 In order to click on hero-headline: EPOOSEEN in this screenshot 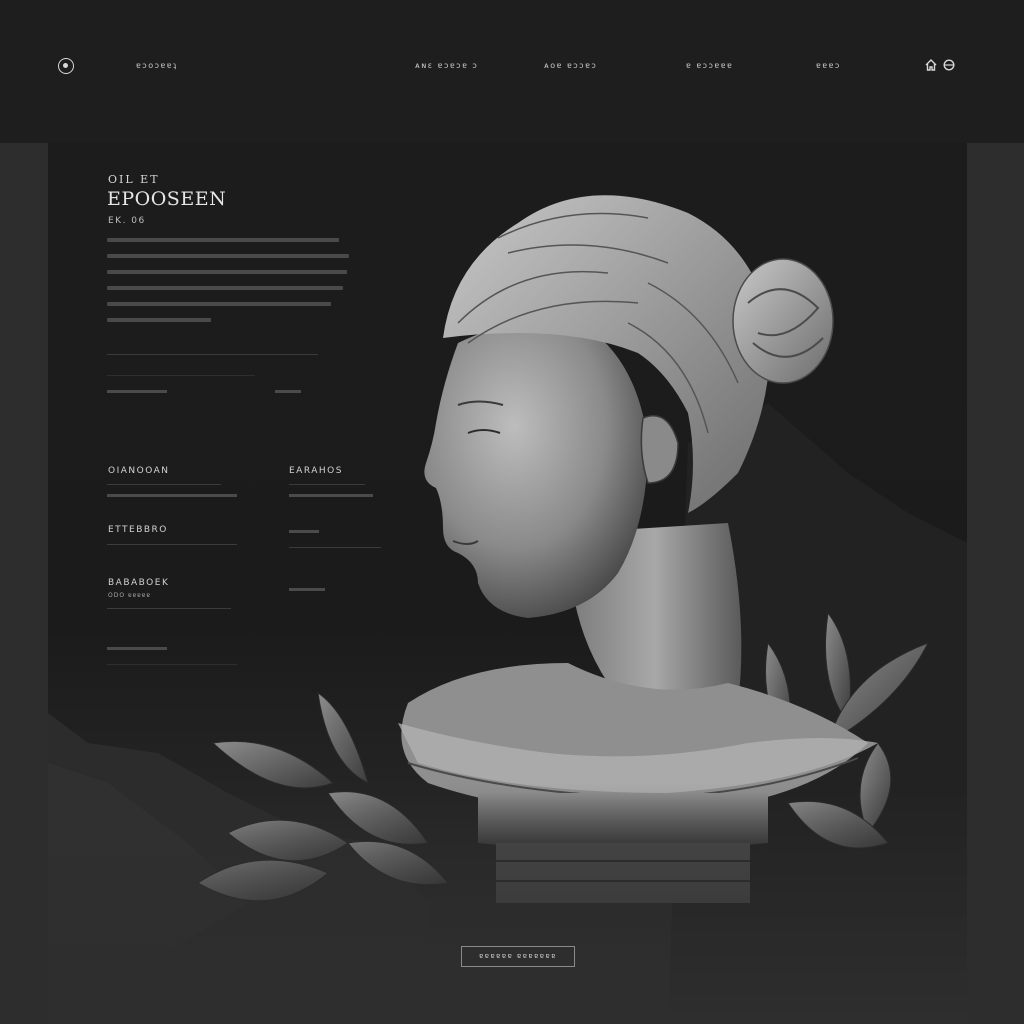, I will do `click(167, 199)`.